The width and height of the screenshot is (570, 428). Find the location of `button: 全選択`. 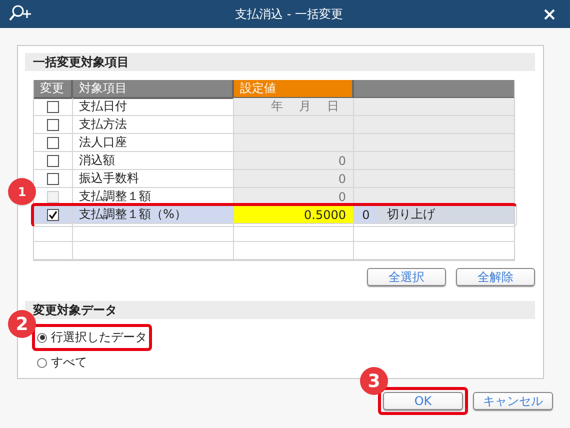

button: 全選択 is located at coordinates (406, 277).